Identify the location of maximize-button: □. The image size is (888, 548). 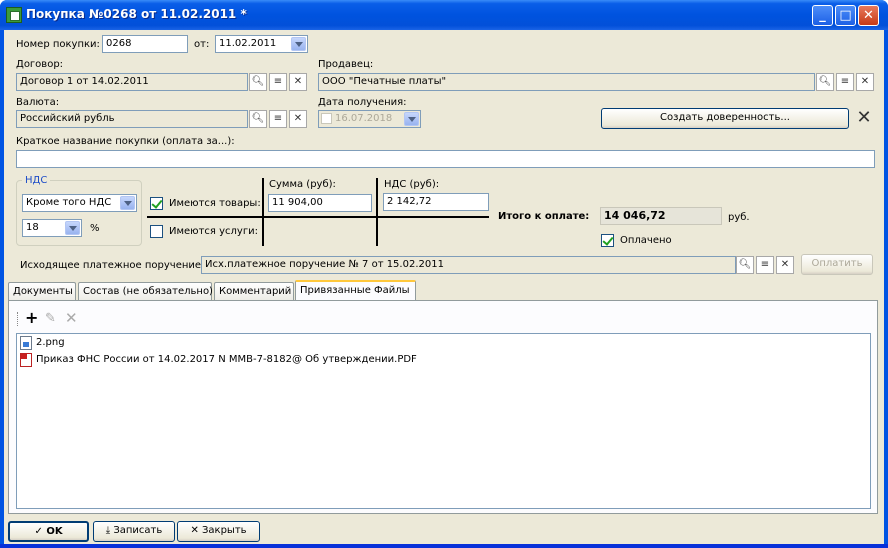
(845, 15).